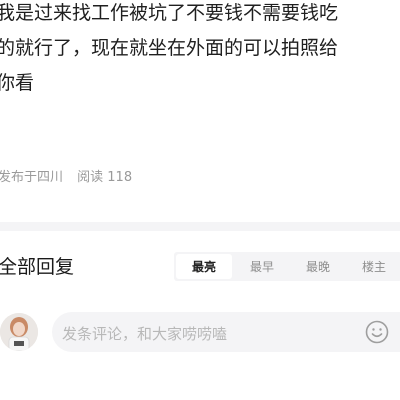 The image size is (400, 400). I want to click on tab-op-only: 楼主, so click(373, 266).